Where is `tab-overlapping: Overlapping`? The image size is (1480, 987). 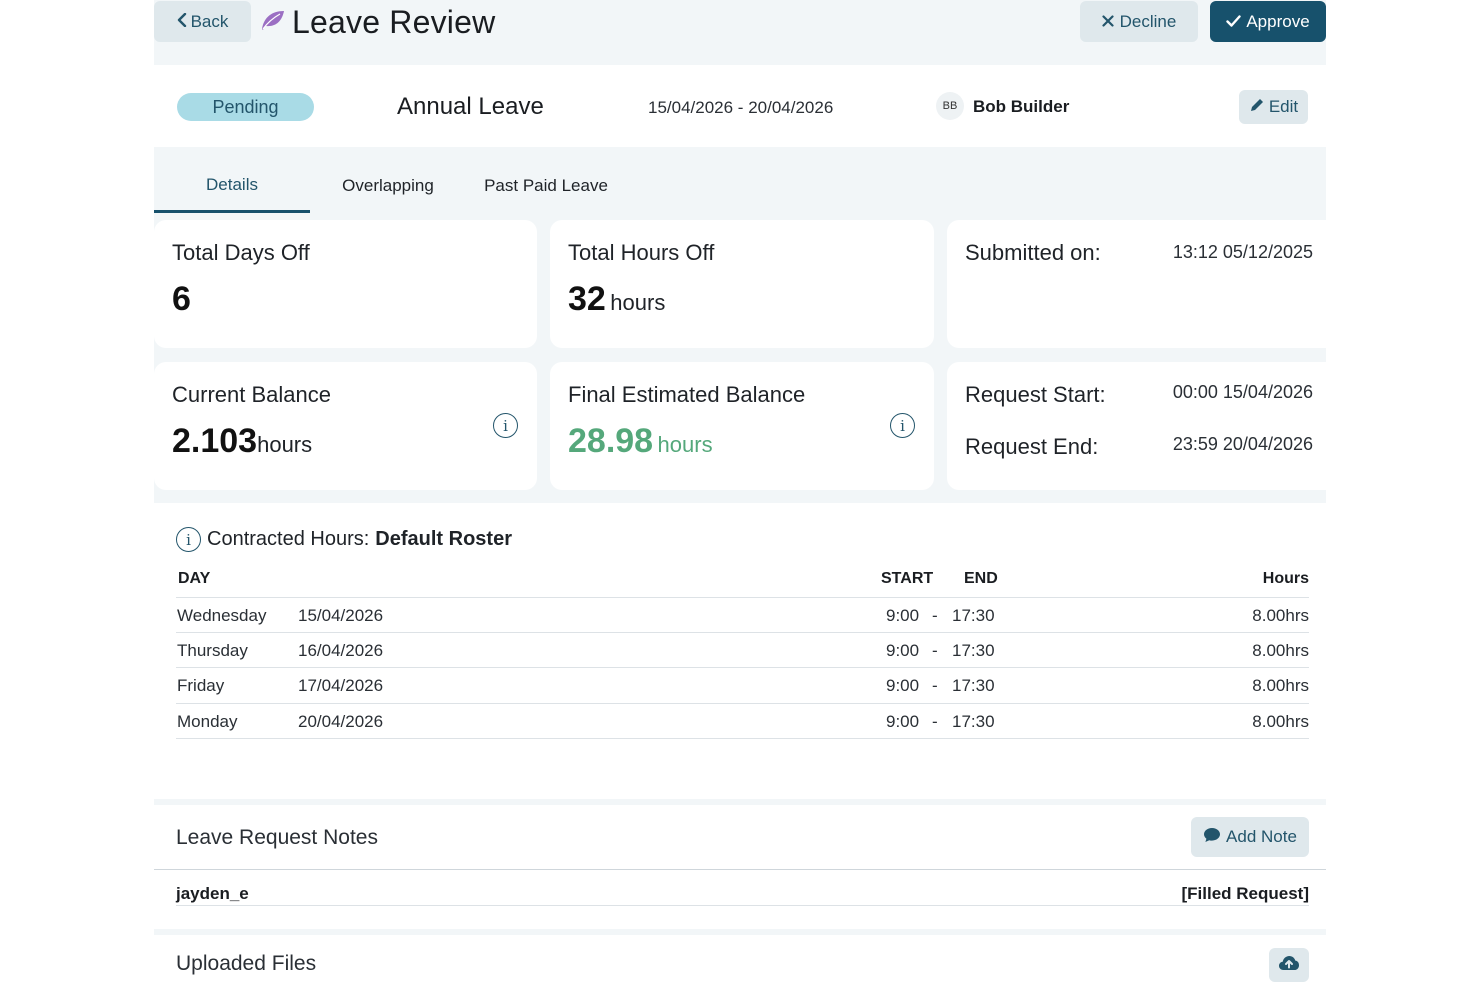 tab-overlapping: Overlapping is located at coordinates (388, 186).